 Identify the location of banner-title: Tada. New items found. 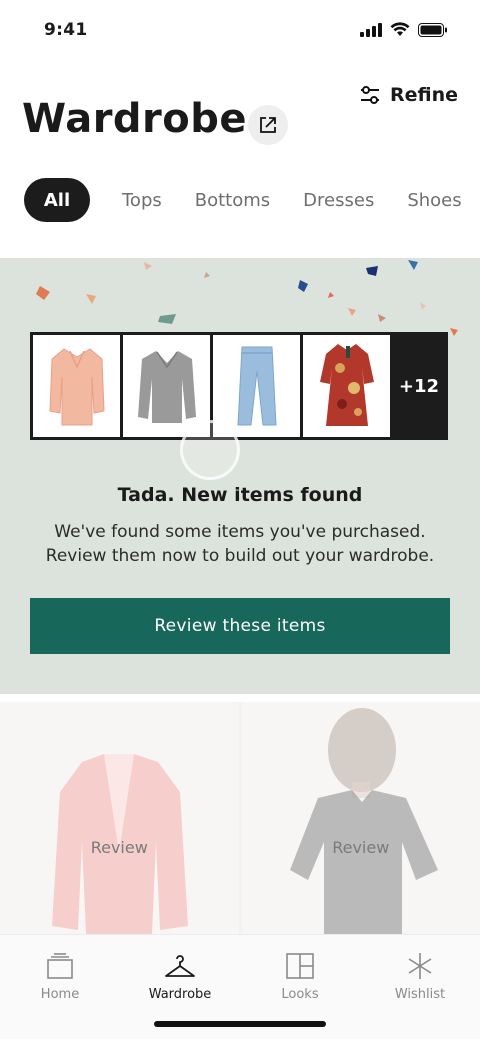
(240, 495).